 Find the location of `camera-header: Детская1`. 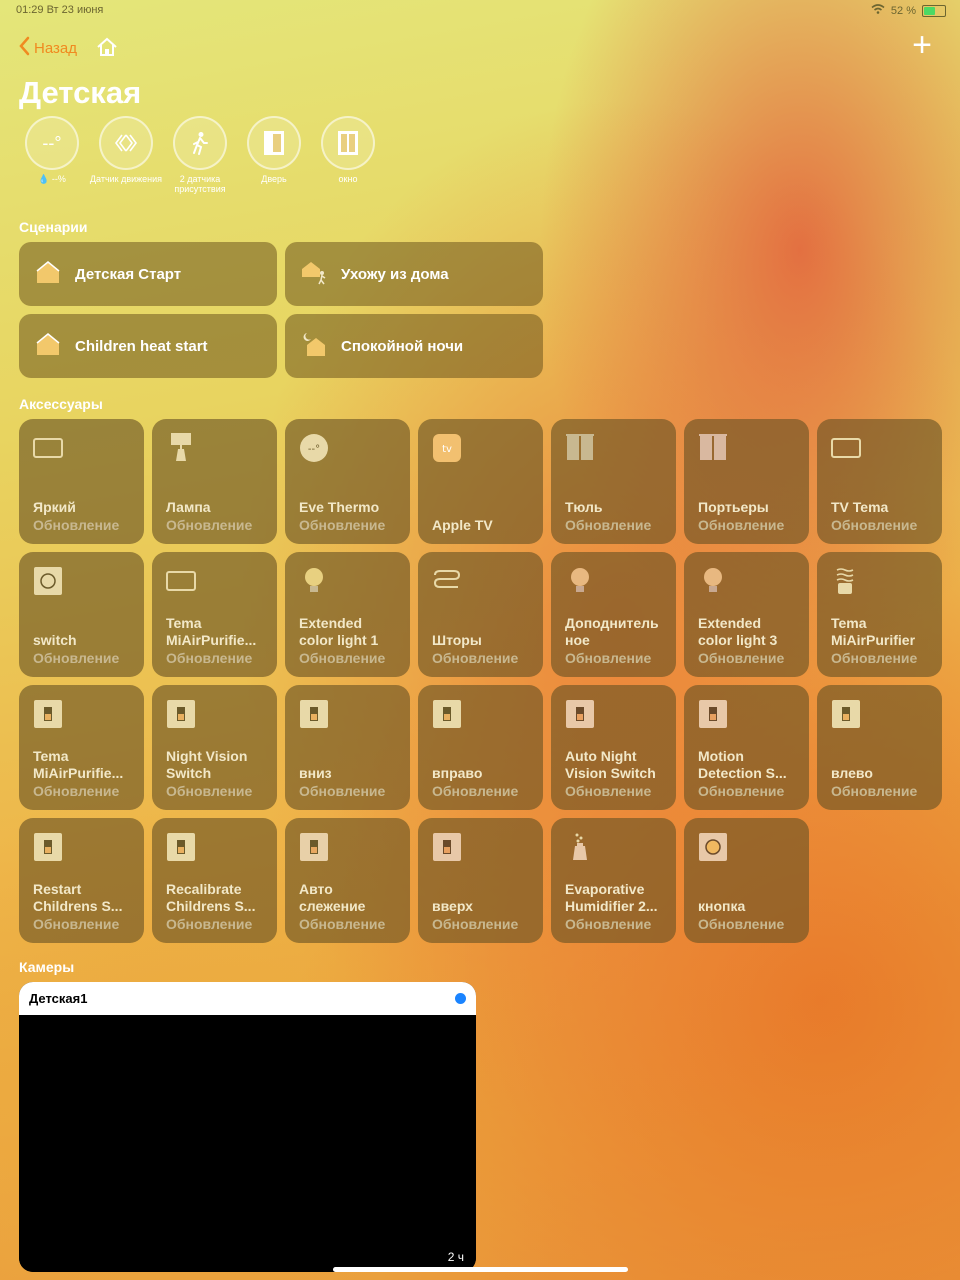

camera-header: Детская1 is located at coordinates (247, 998).